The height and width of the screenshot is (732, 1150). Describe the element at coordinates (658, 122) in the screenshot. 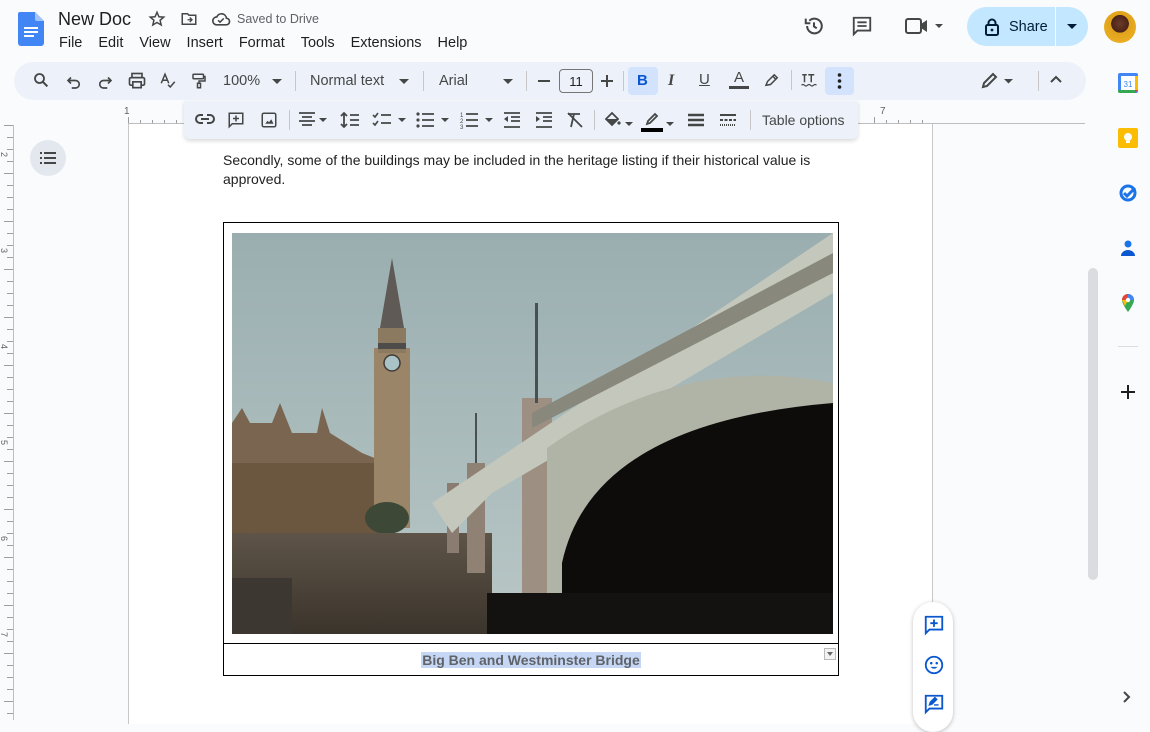

I see `border-color-icon` at that location.